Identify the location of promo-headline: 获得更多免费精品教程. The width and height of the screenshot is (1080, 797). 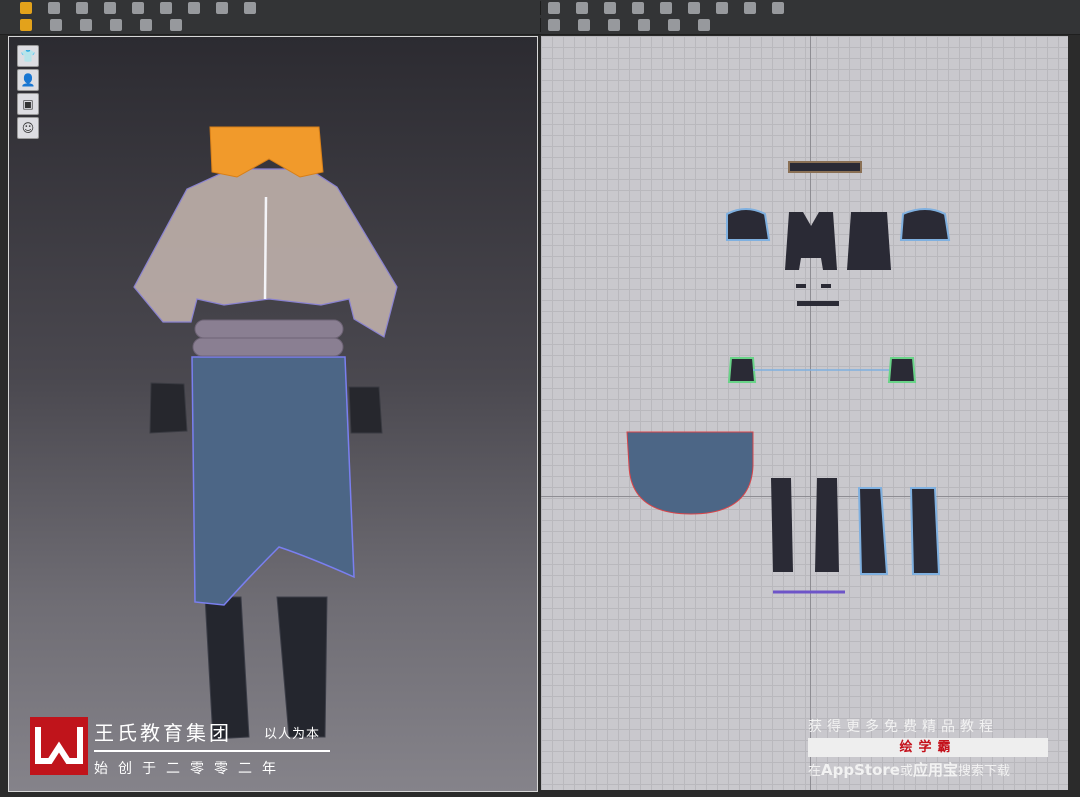
(903, 727).